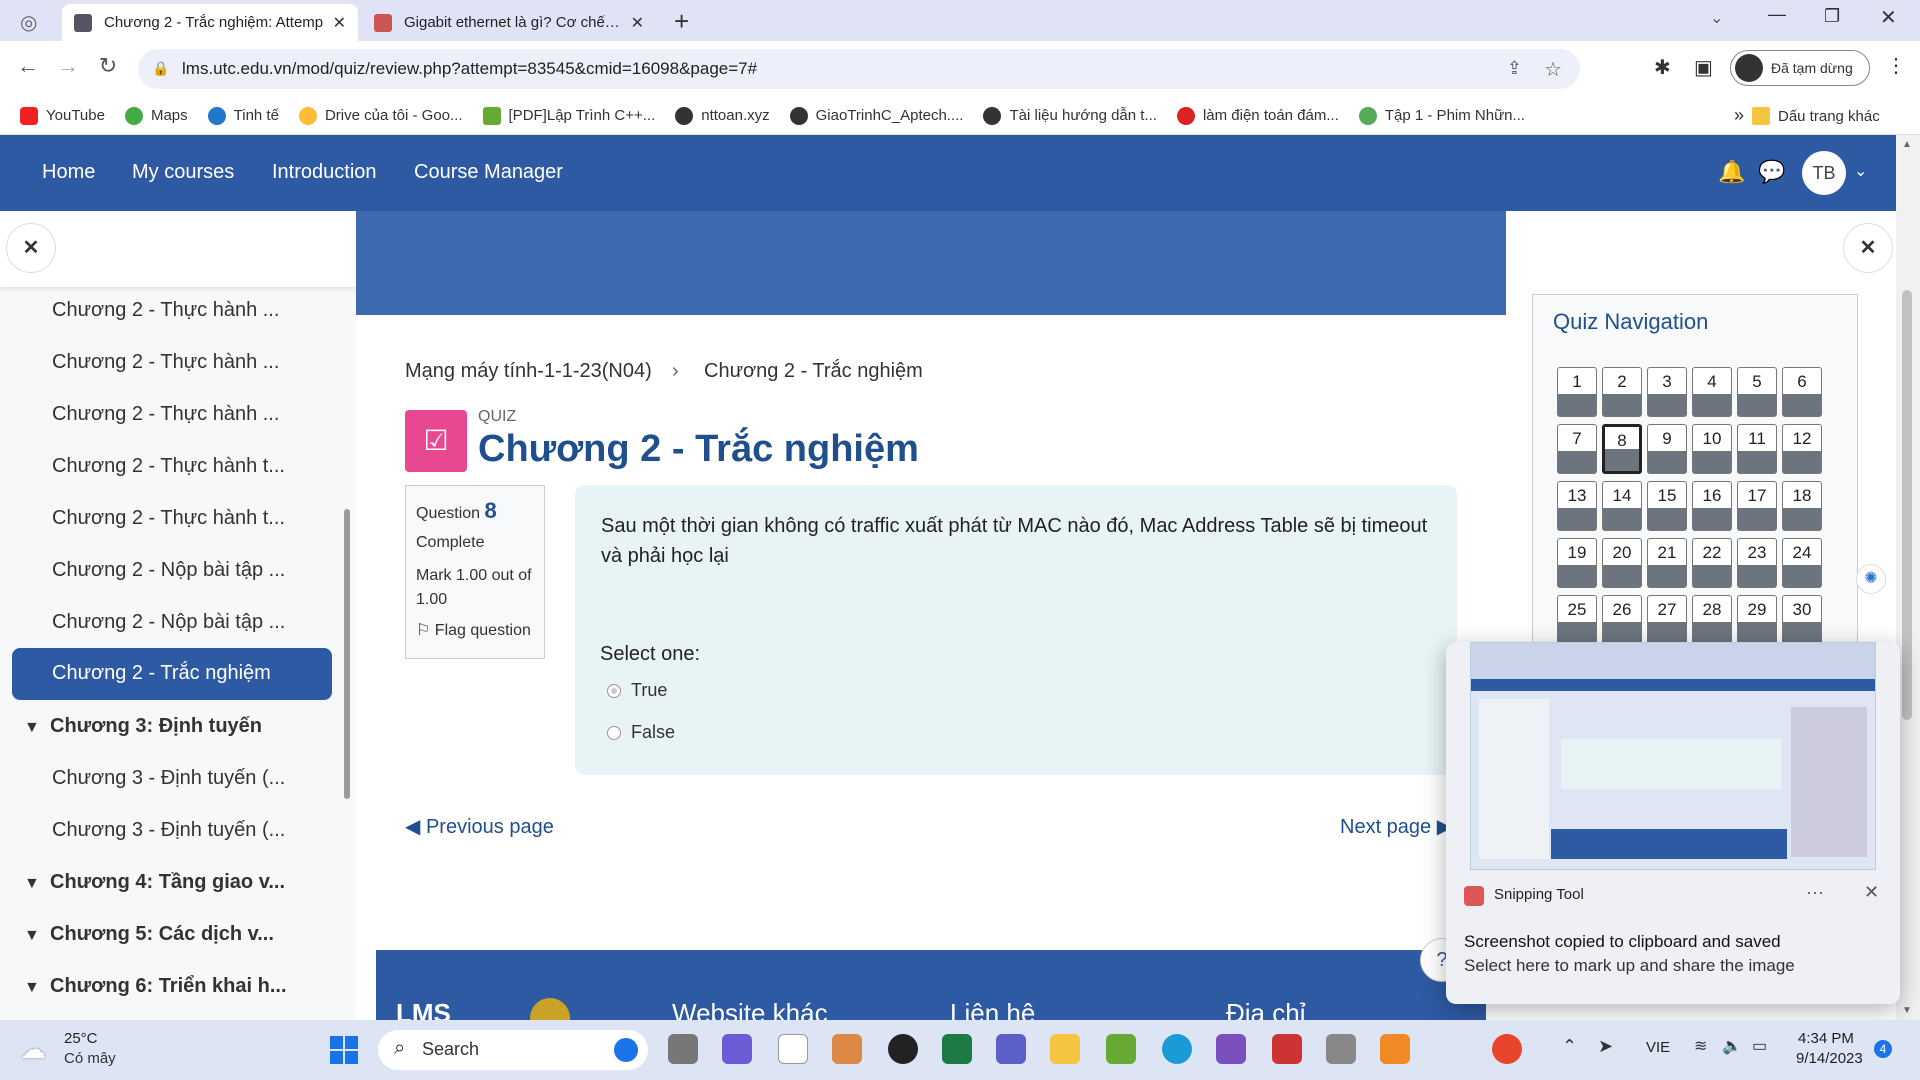 Image resolution: width=1920 pixels, height=1080 pixels. What do you see at coordinates (1907, 144) in the screenshot?
I see `scroll-up-icon: ▲` at bounding box center [1907, 144].